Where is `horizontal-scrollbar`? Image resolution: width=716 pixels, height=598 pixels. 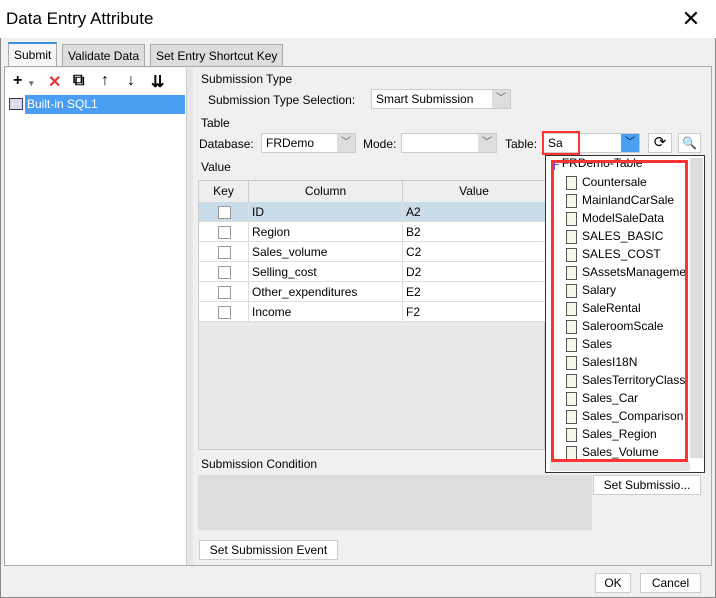 horizontal-scrollbar is located at coordinates (620, 466).